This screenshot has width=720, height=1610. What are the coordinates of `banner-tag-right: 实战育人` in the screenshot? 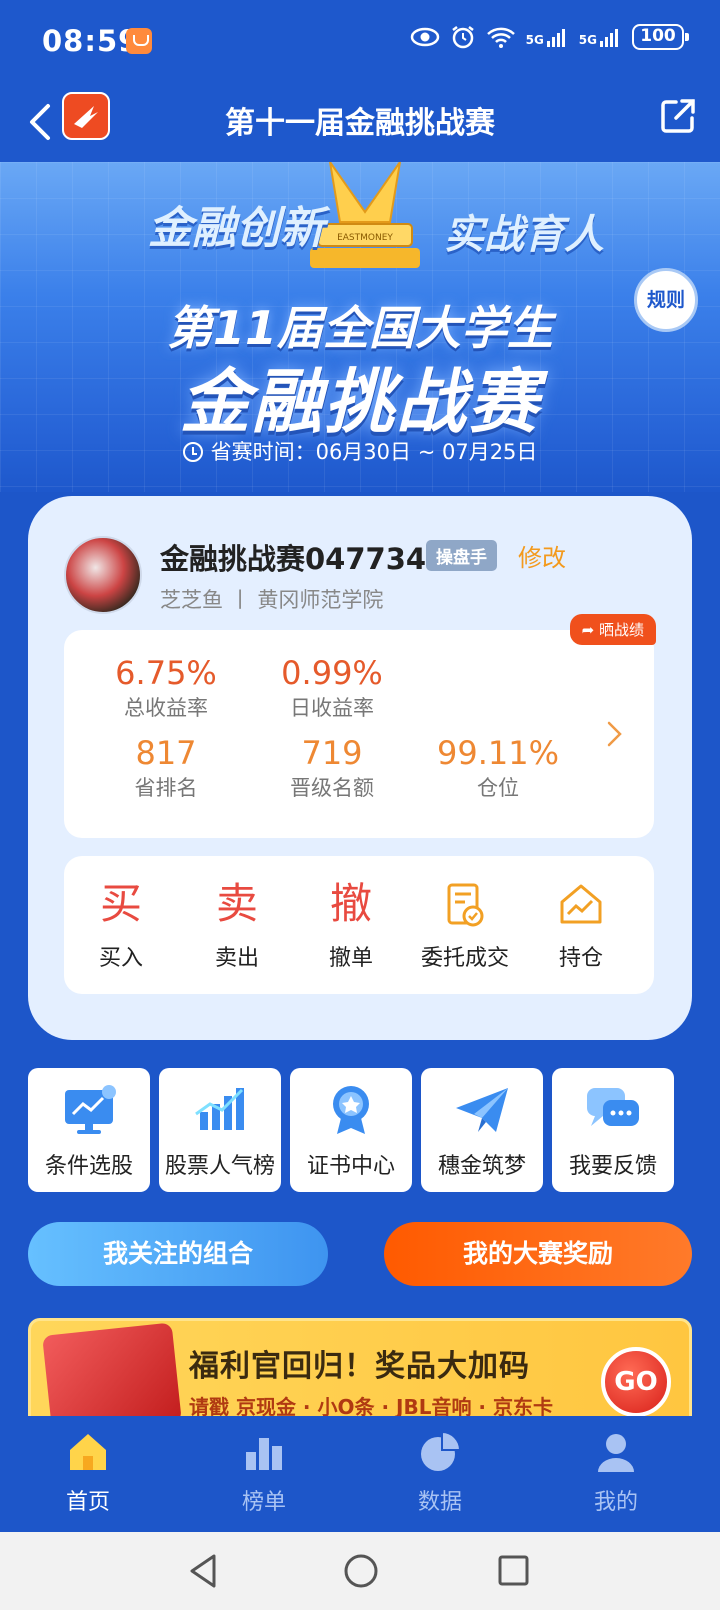 It's located at (524, 235).